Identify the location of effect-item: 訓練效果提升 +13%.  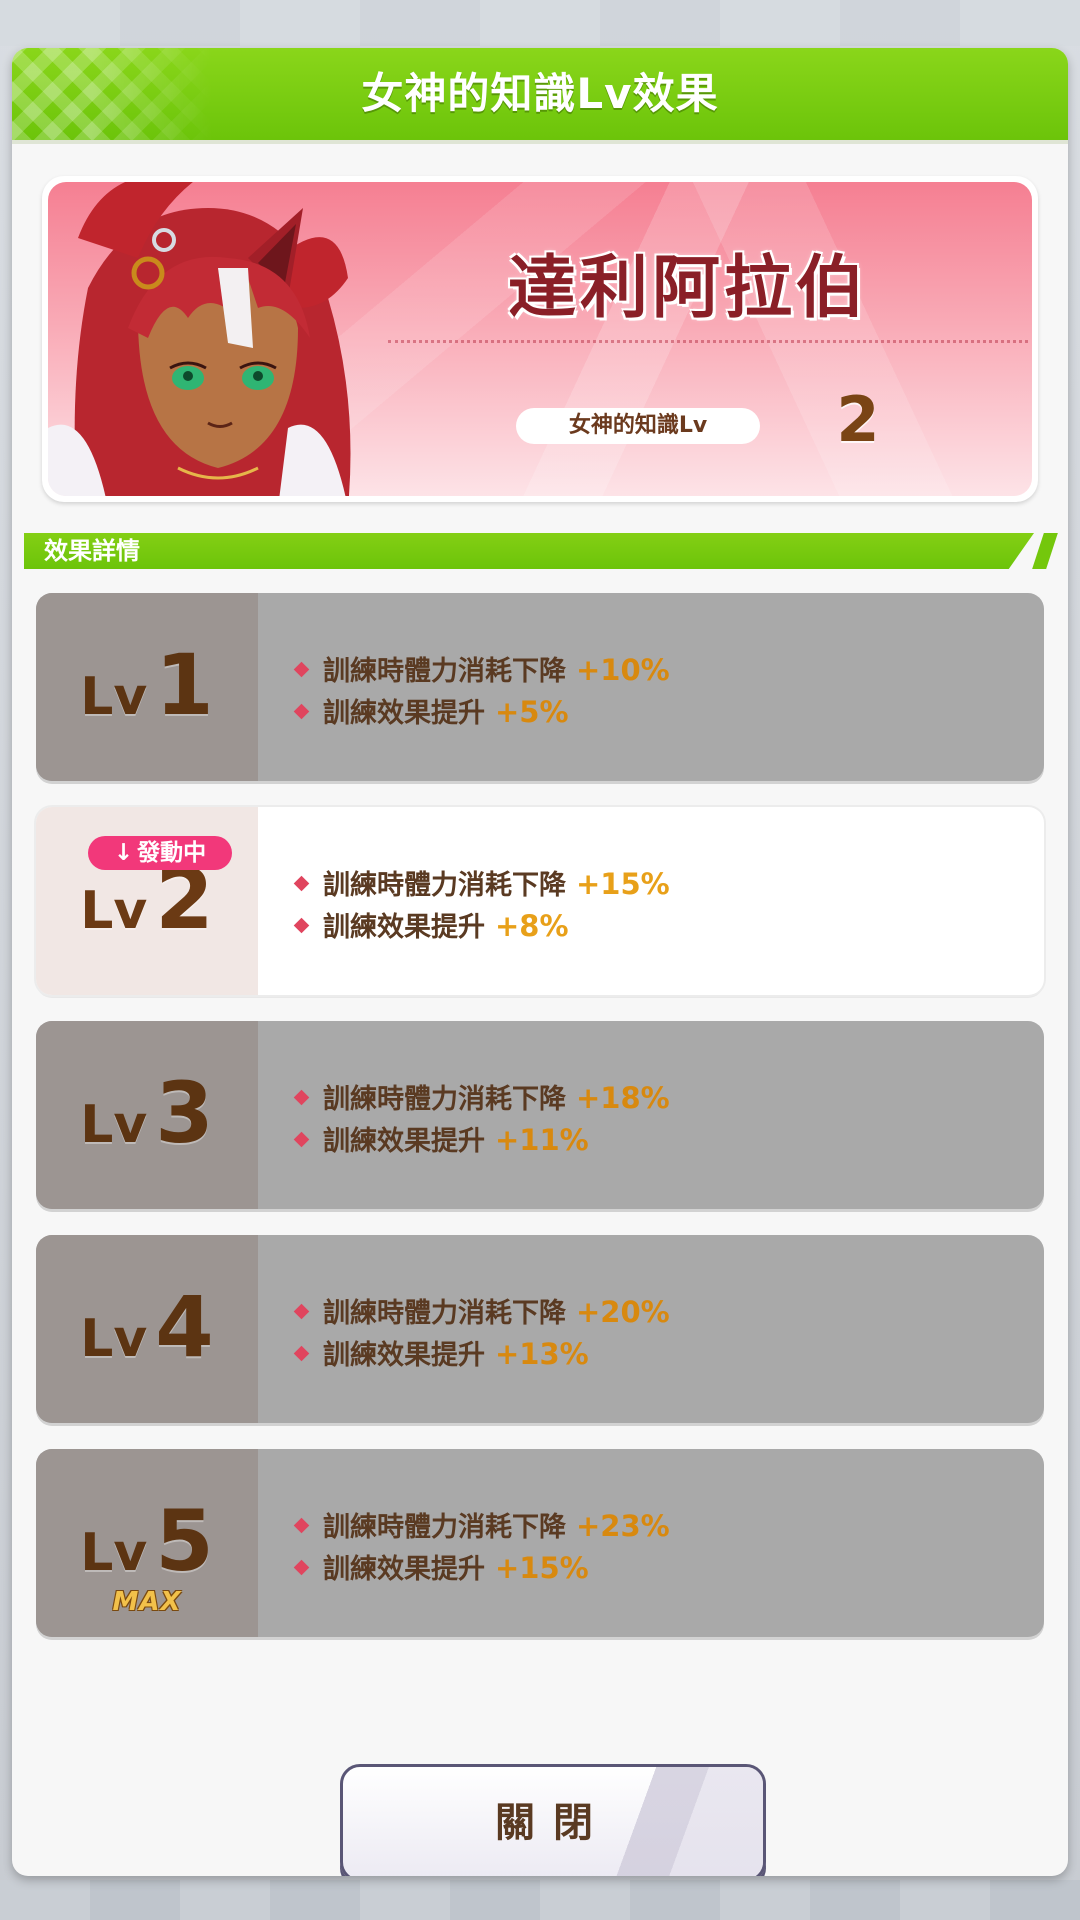
(644, 1354).